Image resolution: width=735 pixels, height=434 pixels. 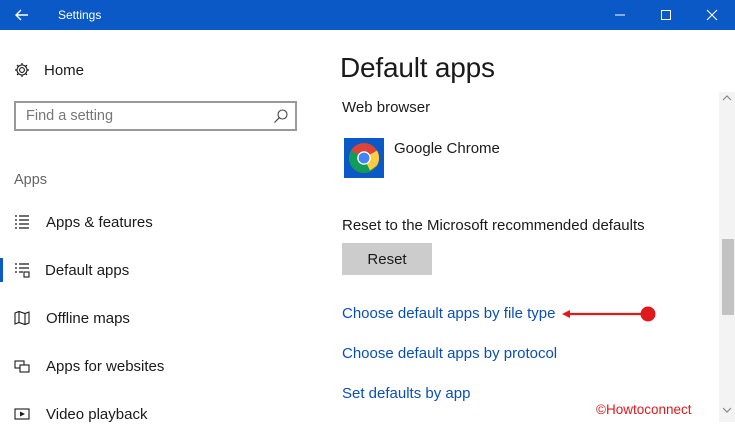 What do you see at coordinates (727, 98) in the screenshot?
I see `scroll-up-icon` at bounding box center [727, 98].